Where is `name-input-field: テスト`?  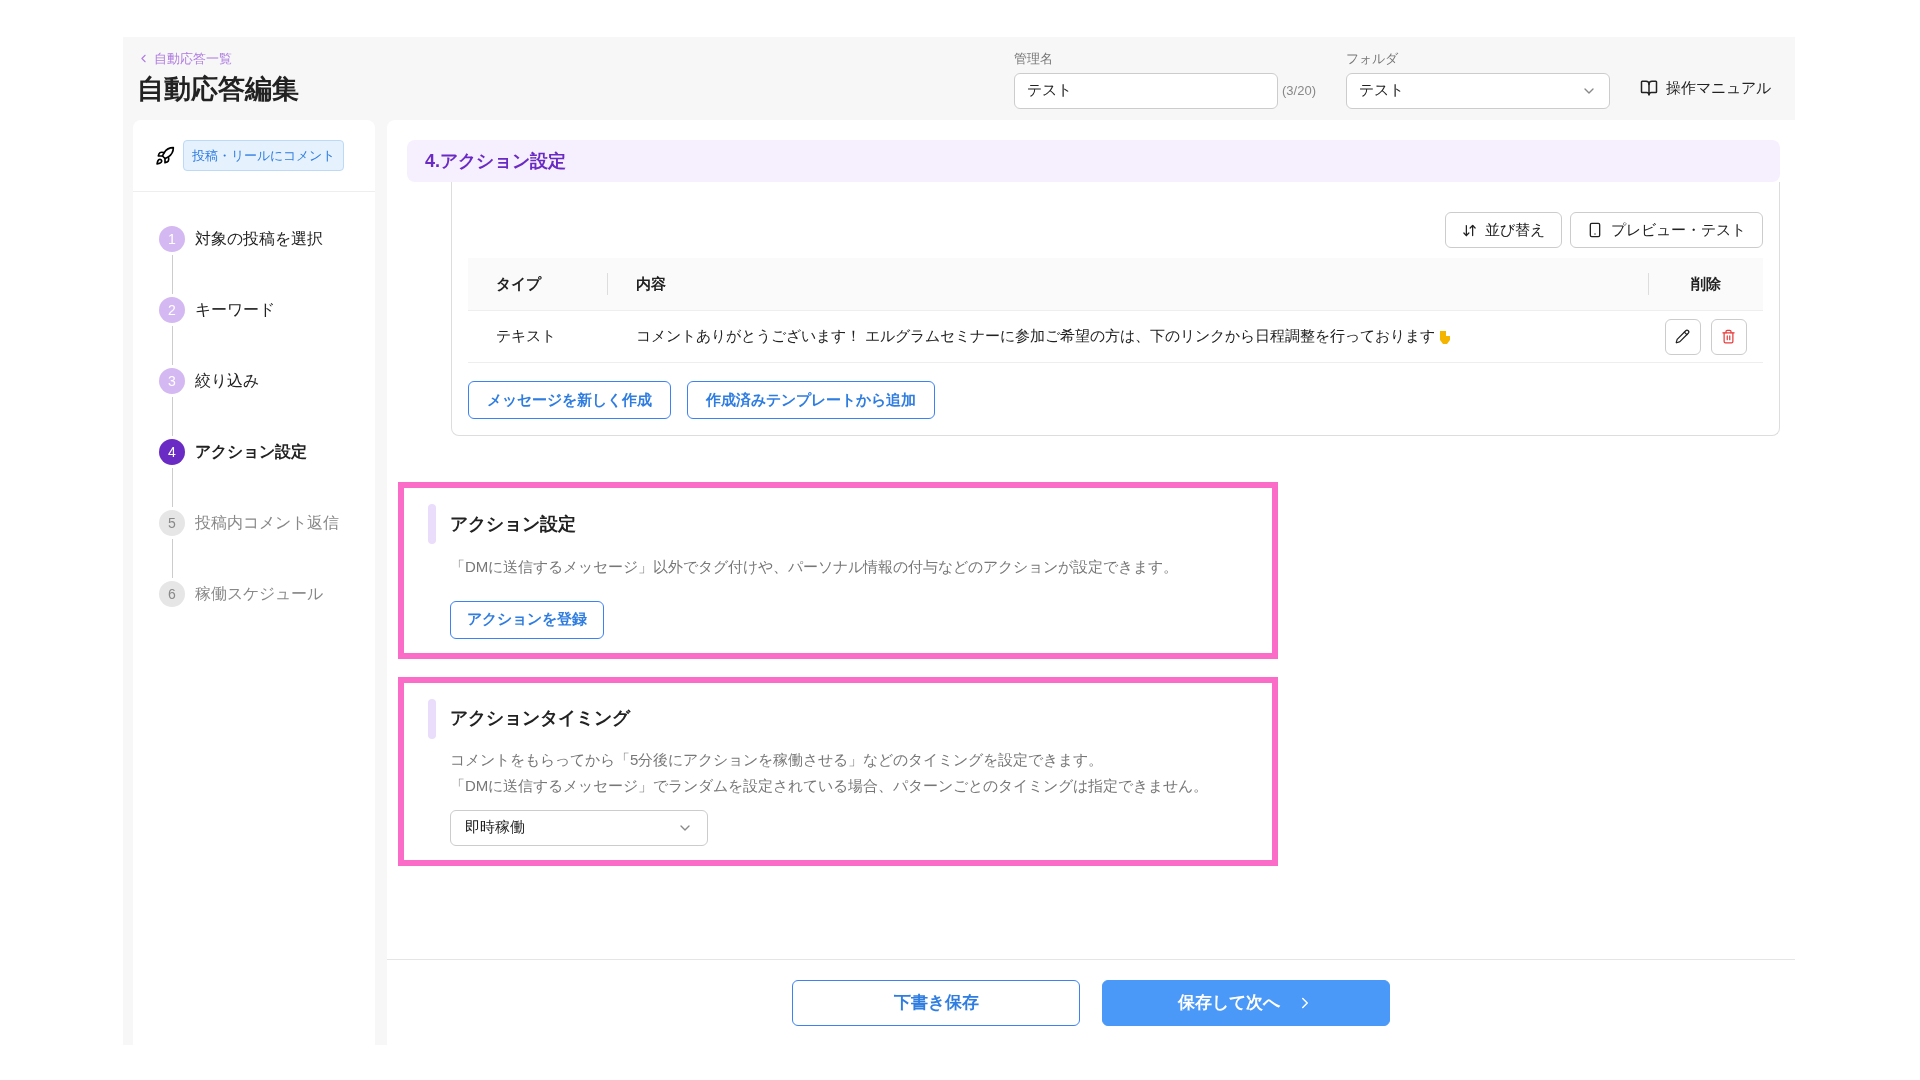 name-input-field: テスト is located at coordinates (1146, 90).